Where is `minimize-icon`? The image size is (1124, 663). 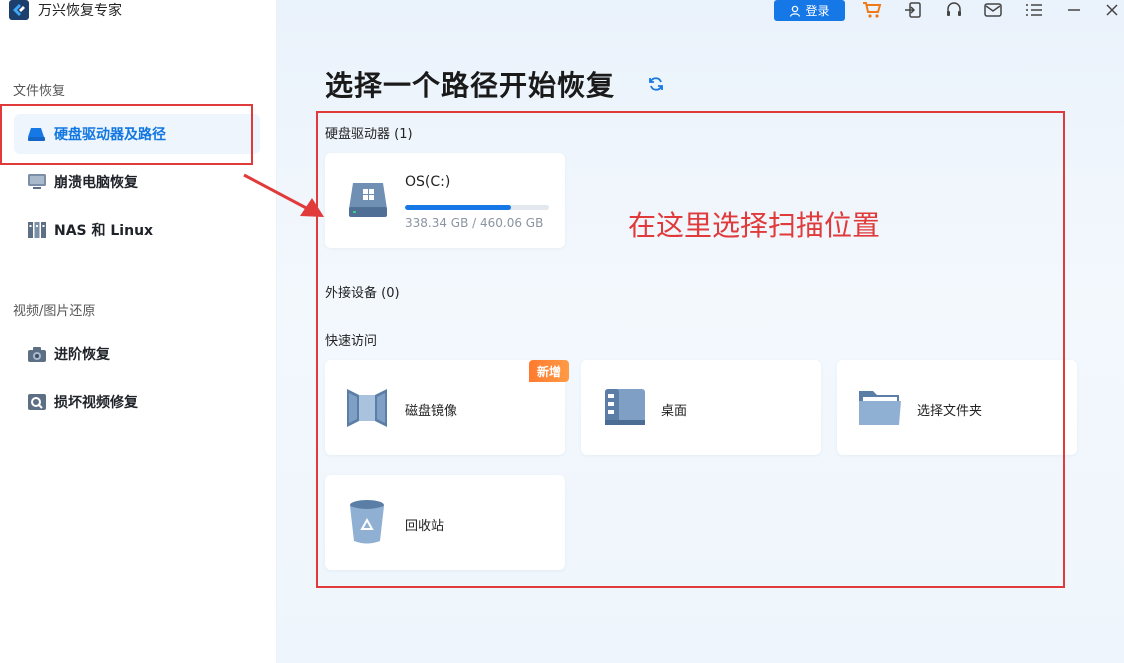 minimize-icon is located at coordinates (1074, 10).